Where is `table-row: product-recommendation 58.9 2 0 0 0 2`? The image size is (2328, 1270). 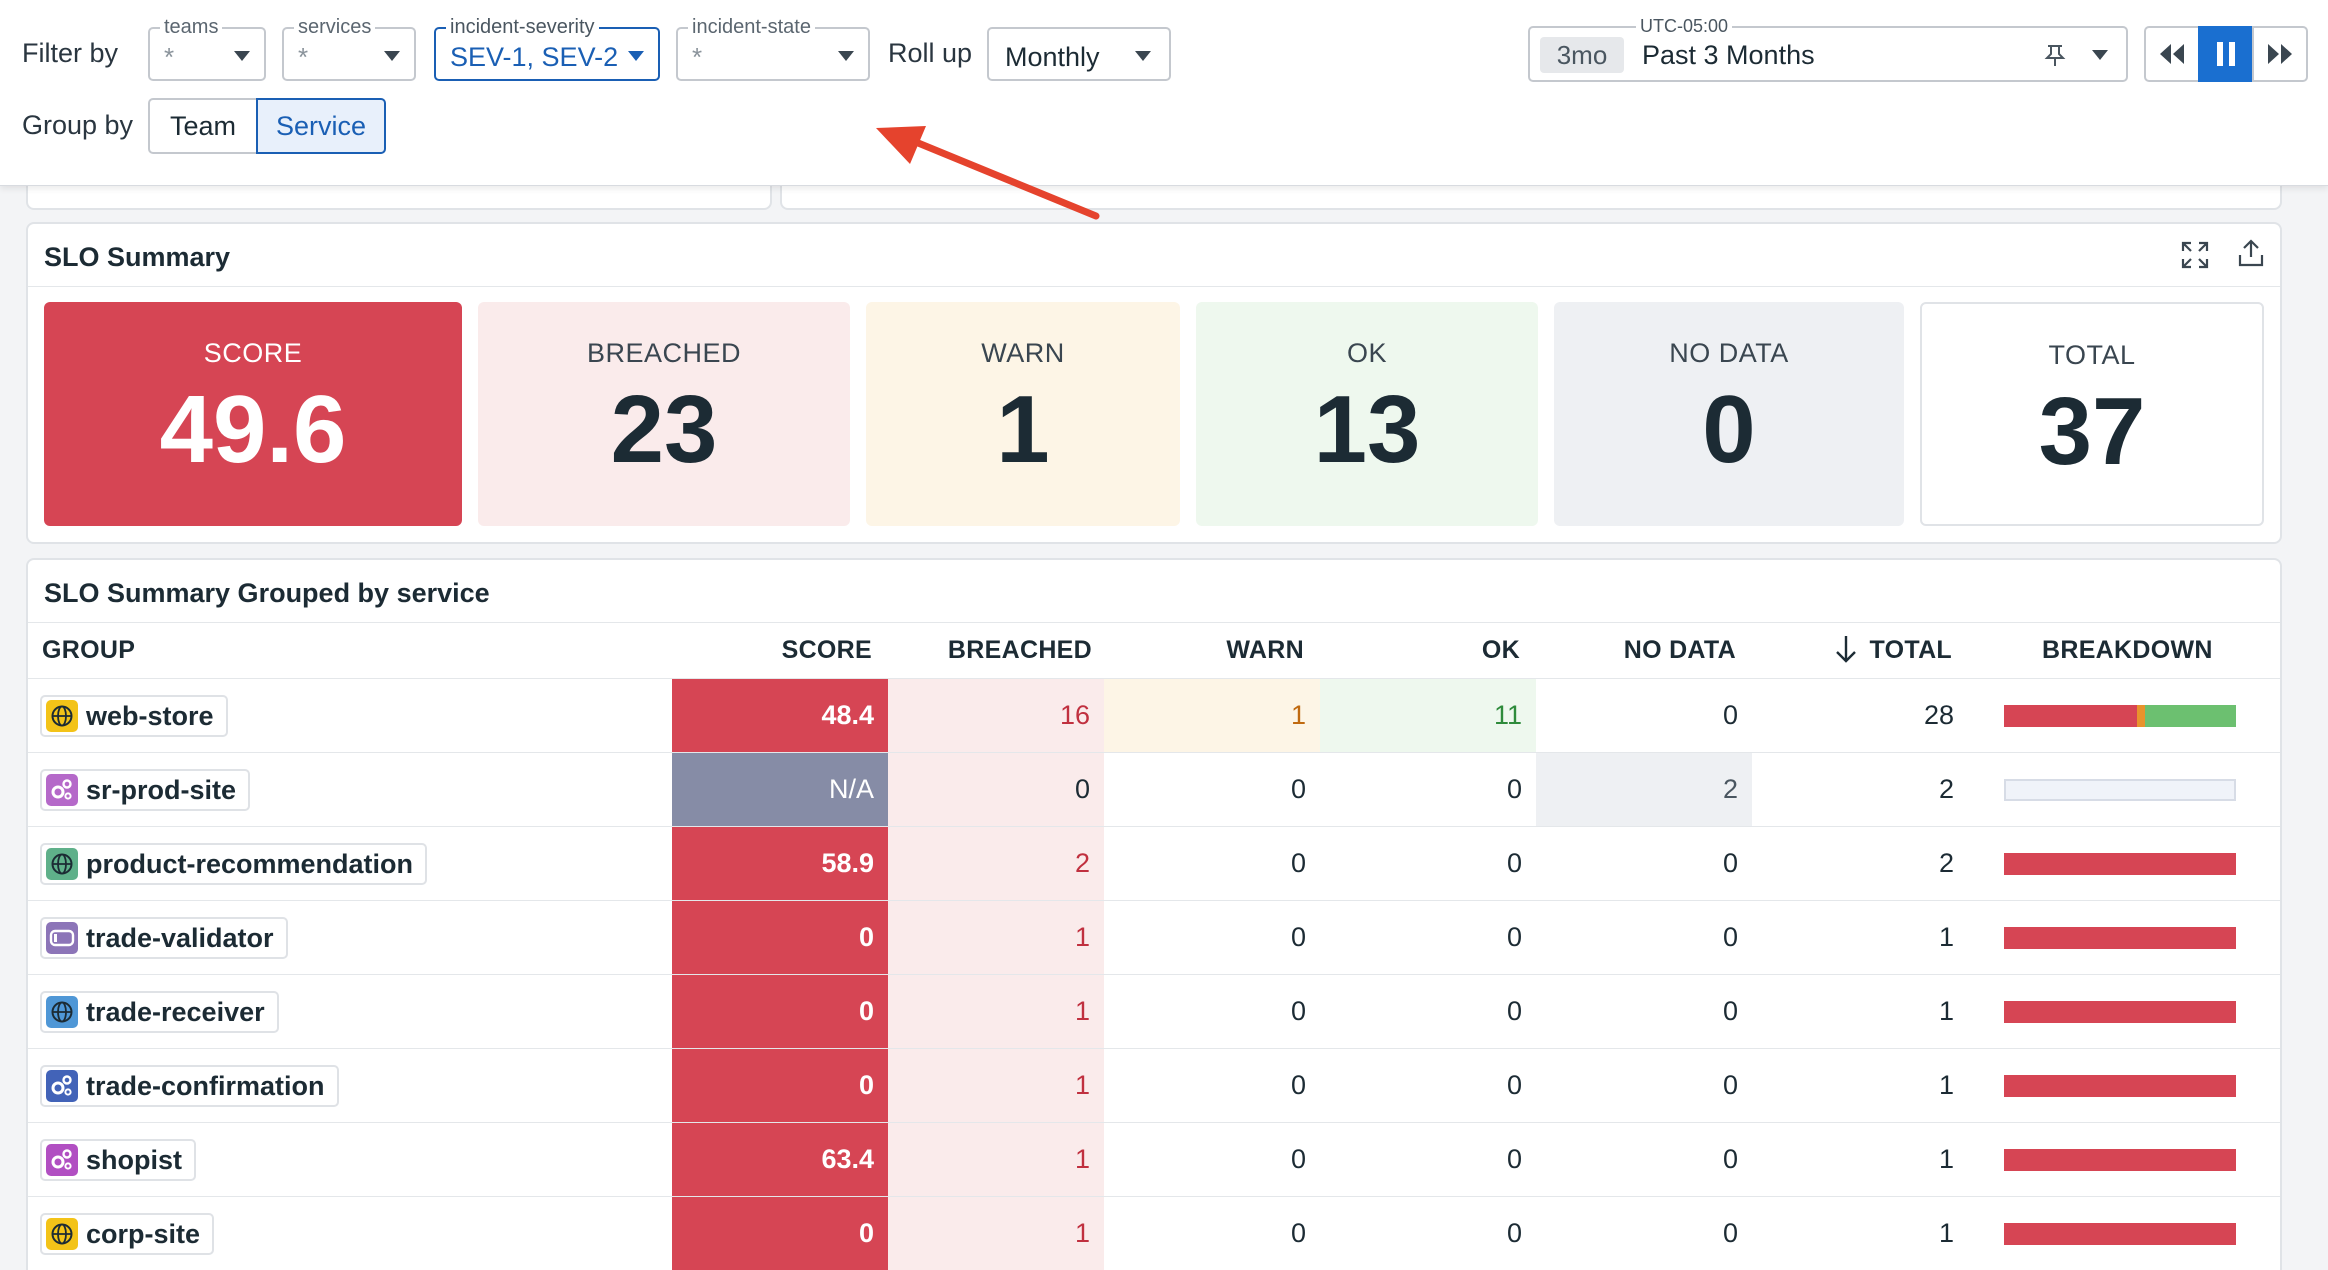 table-row: product-recommendation 58.9 2 0 0 0 2 is located at coordinates (1154, 863).